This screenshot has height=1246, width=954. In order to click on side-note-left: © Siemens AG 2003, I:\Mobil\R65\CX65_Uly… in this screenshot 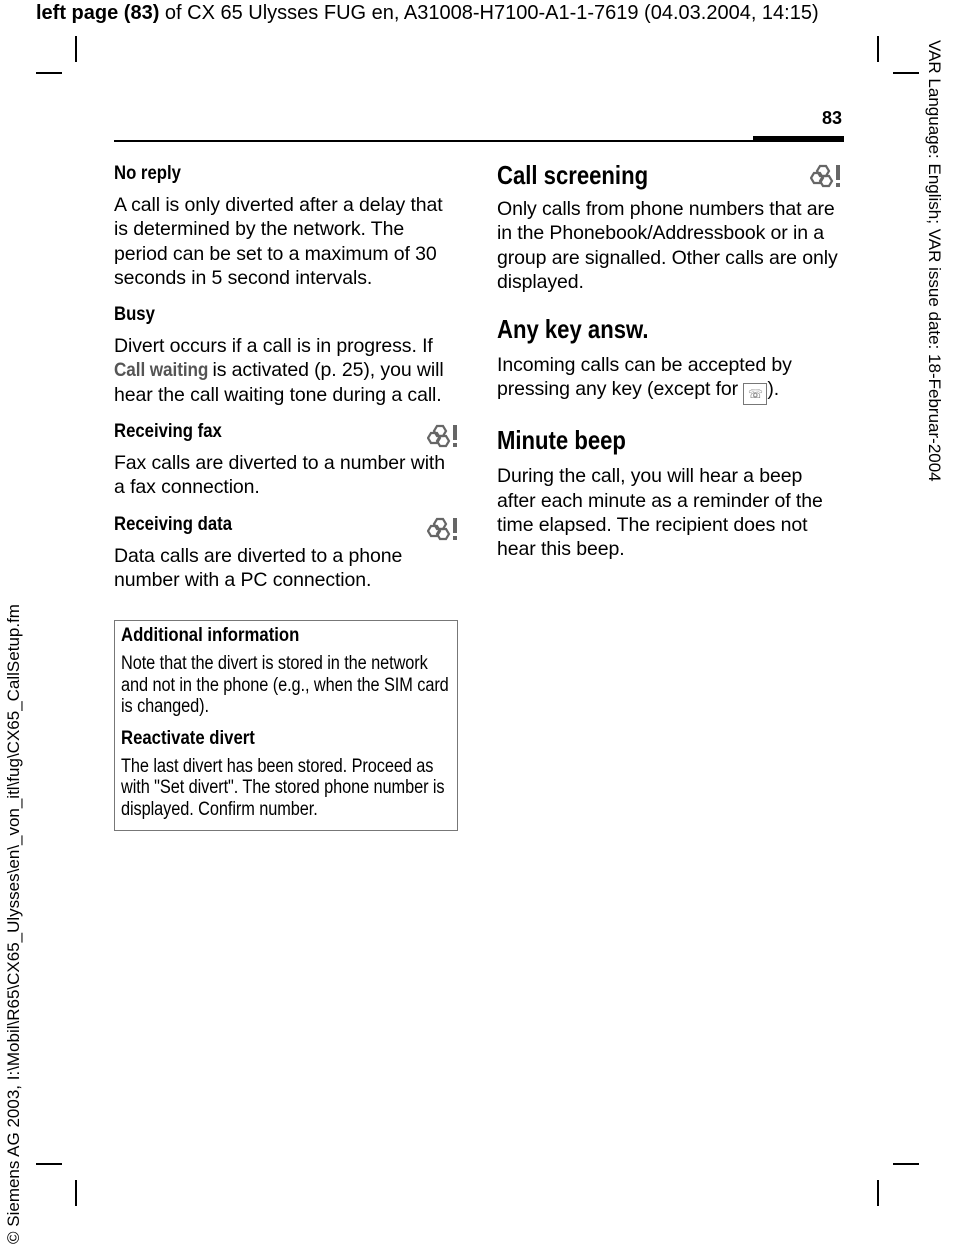, I will do `click(13, 924)`.